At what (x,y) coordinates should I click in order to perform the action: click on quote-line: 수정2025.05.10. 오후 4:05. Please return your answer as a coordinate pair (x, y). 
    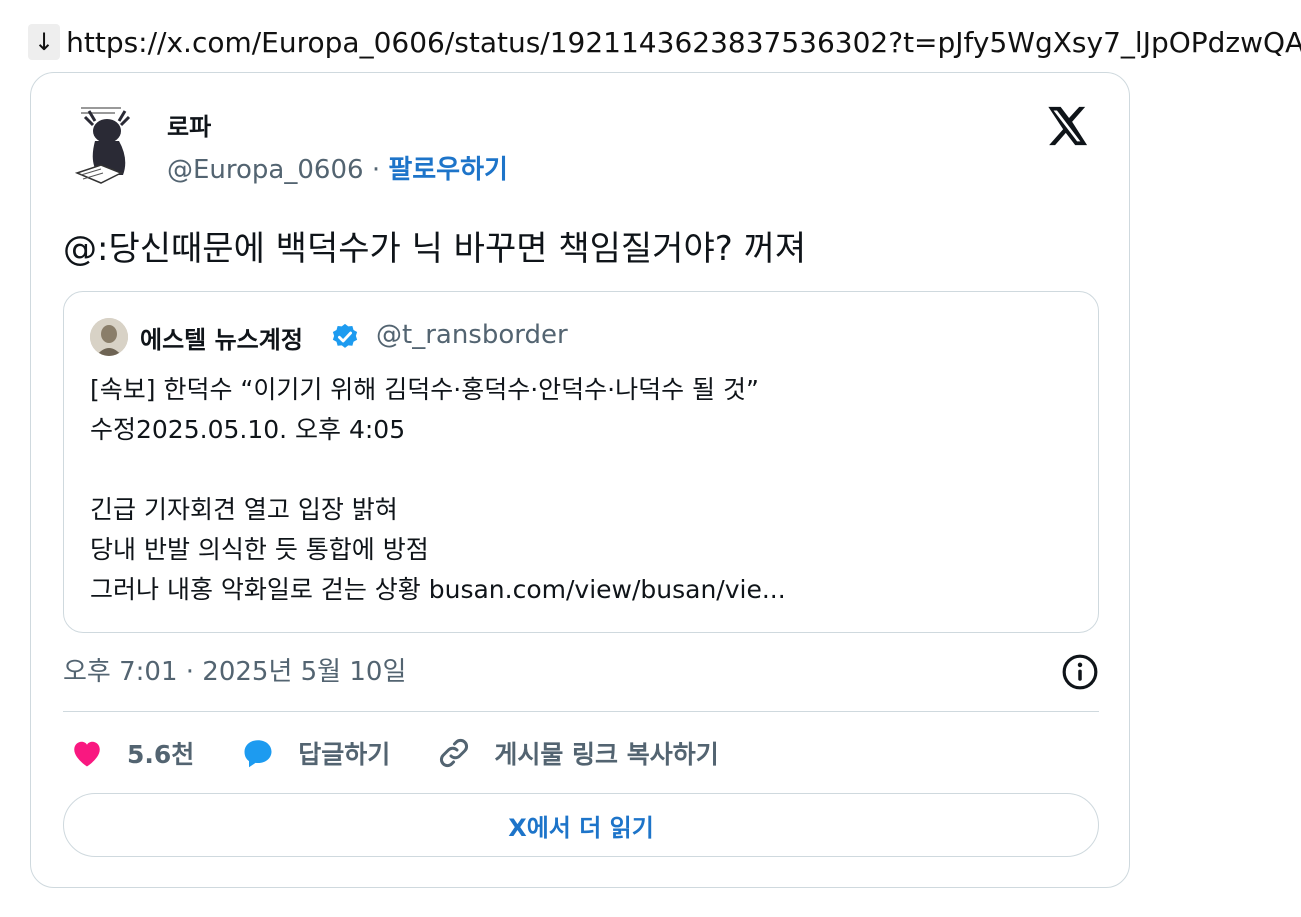
    Looking at the image, I should click on (248, 429).